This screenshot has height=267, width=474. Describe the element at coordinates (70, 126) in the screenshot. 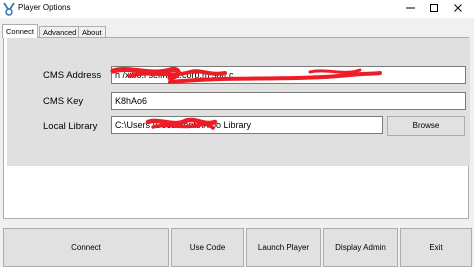

I see `local-library-label: Local Library` at that location.